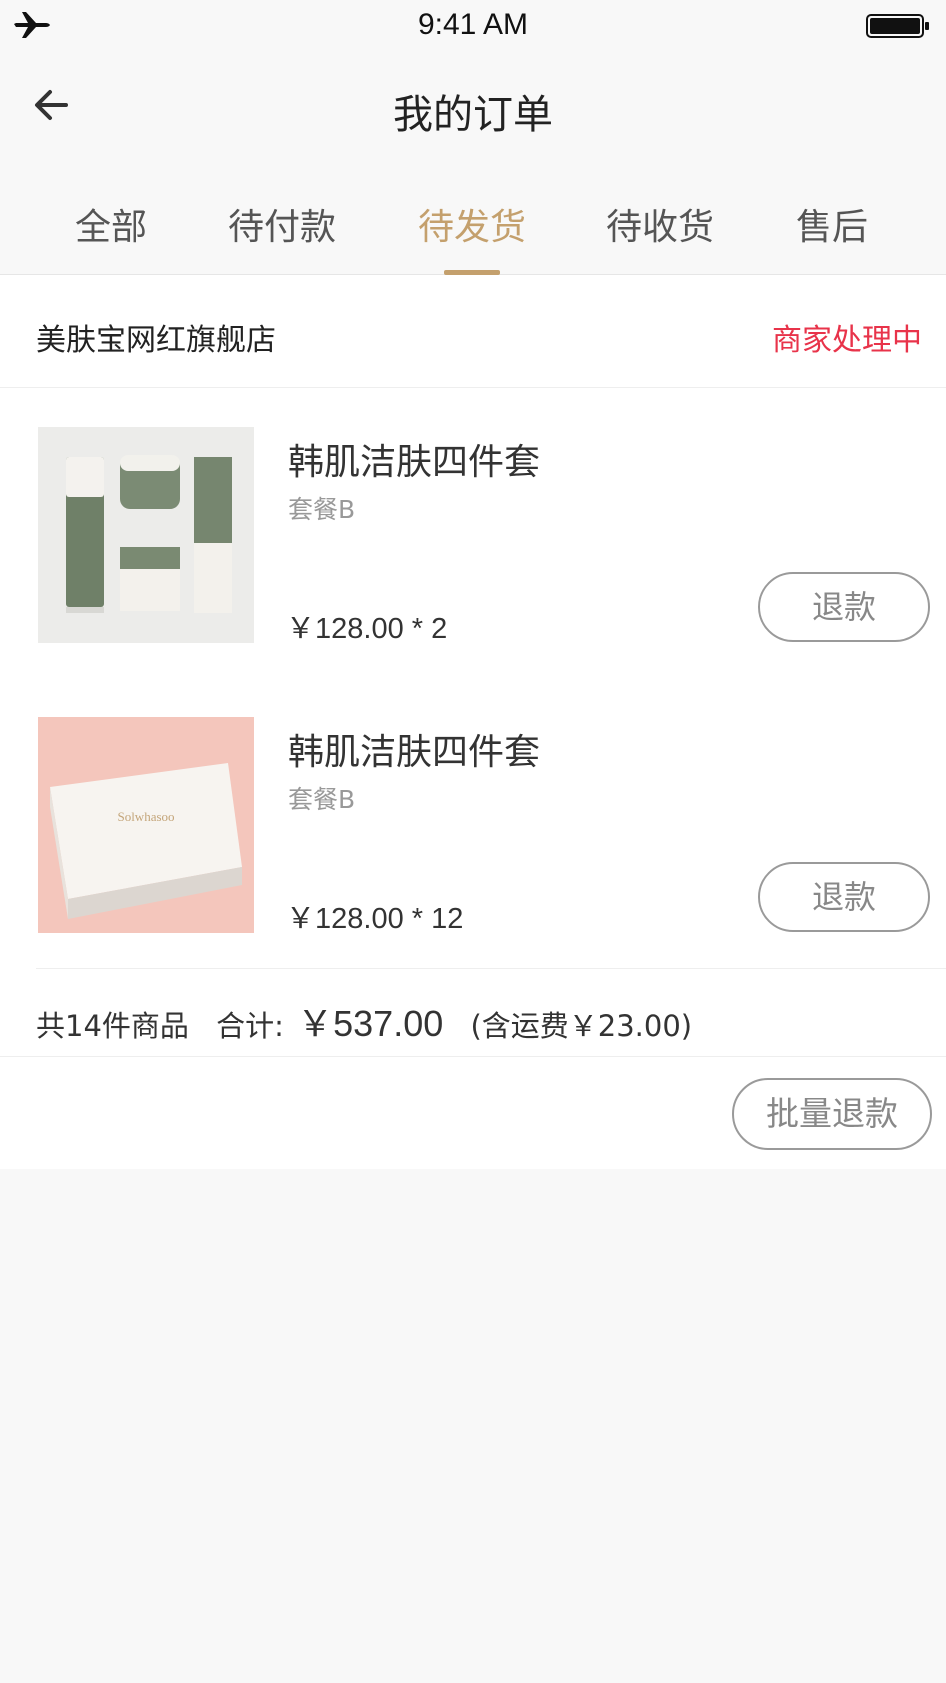  I want to click on order-item: Solwhasoo 韩肌洁肤四件套 套餐B ￥128.00 * 12 退款, so click(473, 826).